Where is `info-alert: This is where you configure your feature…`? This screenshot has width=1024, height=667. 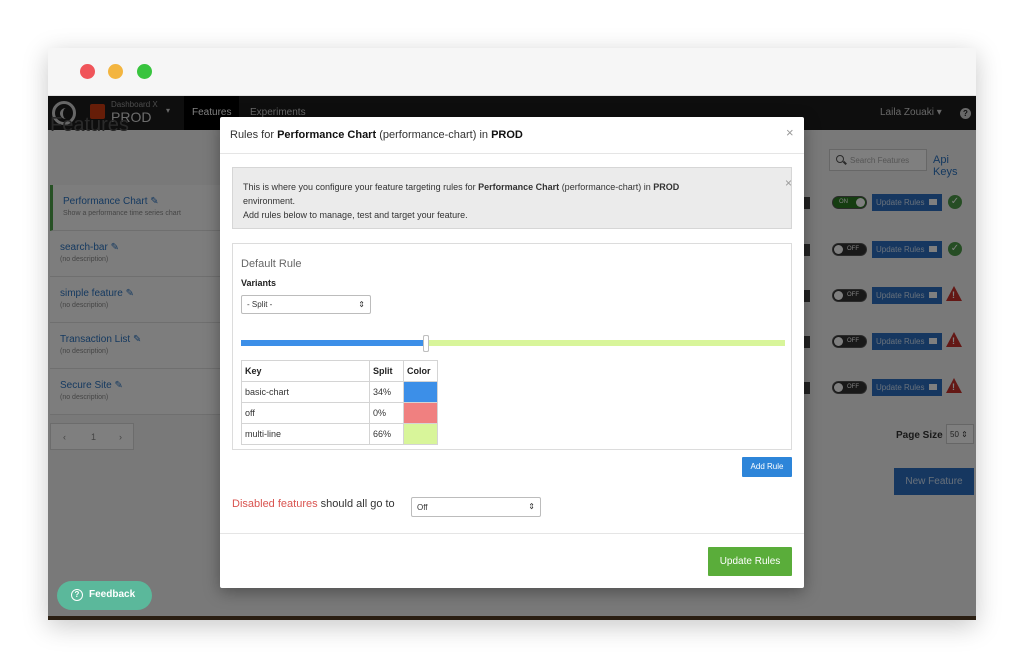 info-alert: This is where you configure your feature… is located at coordinates (512, 198).